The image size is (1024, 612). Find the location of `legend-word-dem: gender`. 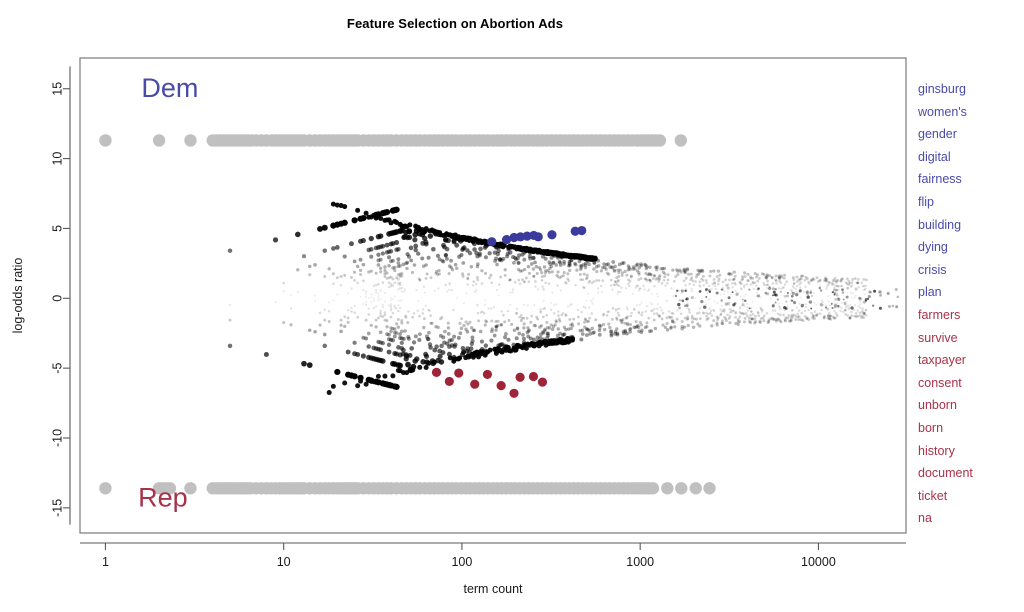

legend-word-dem: gender is located at coordinates (937, 134).